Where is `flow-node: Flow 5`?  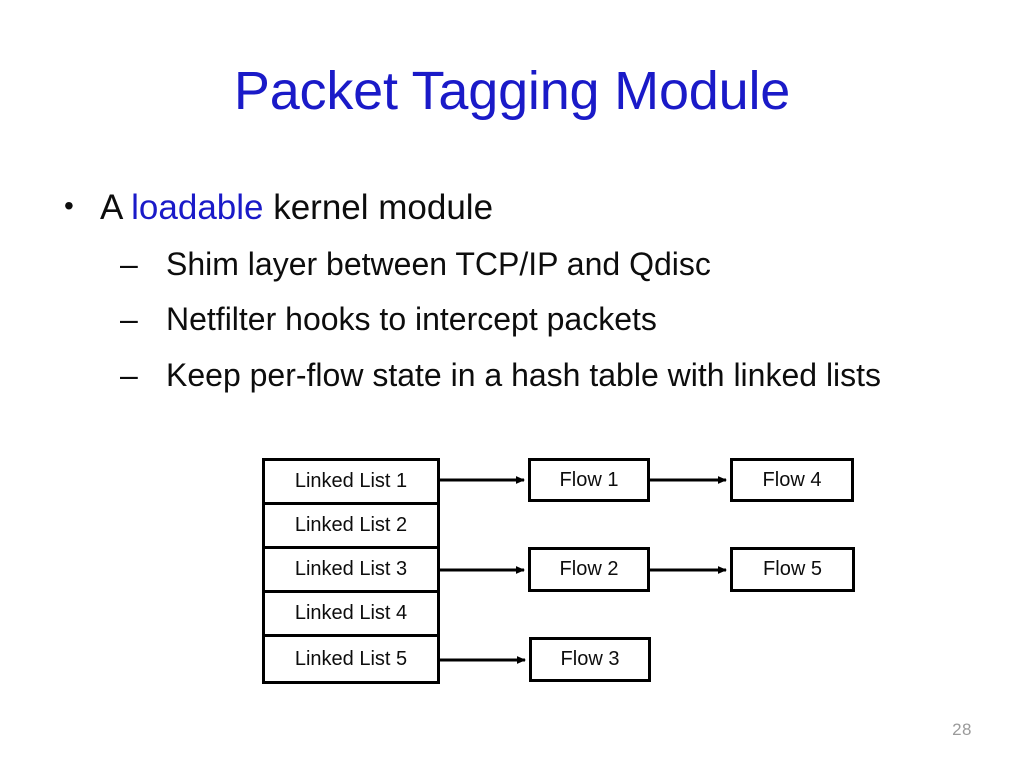
flow-node: Flow 5 is located at coordinates (792, 569).